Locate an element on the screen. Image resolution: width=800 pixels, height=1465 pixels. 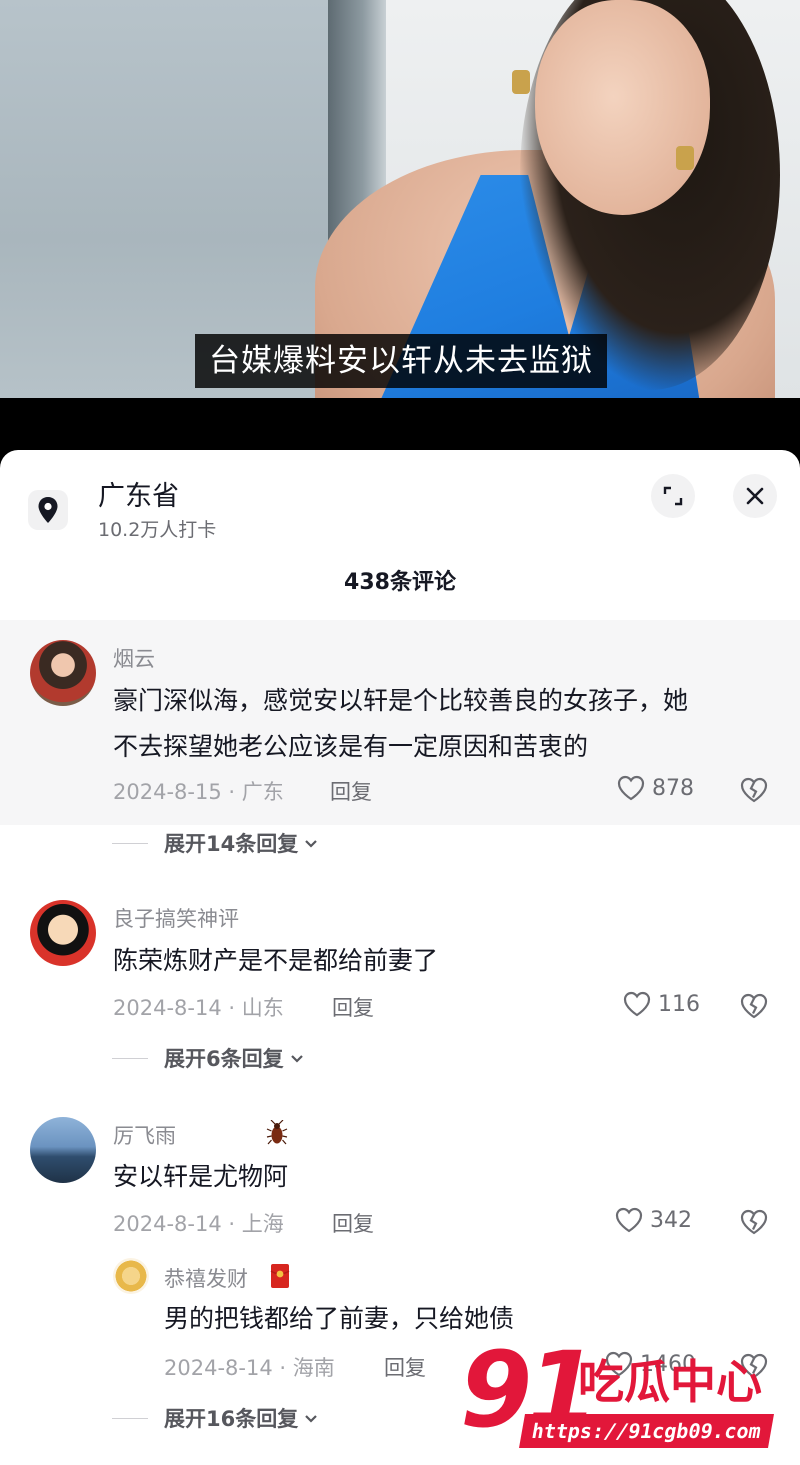
location-pin-icon is located at coordinates (48, 510).